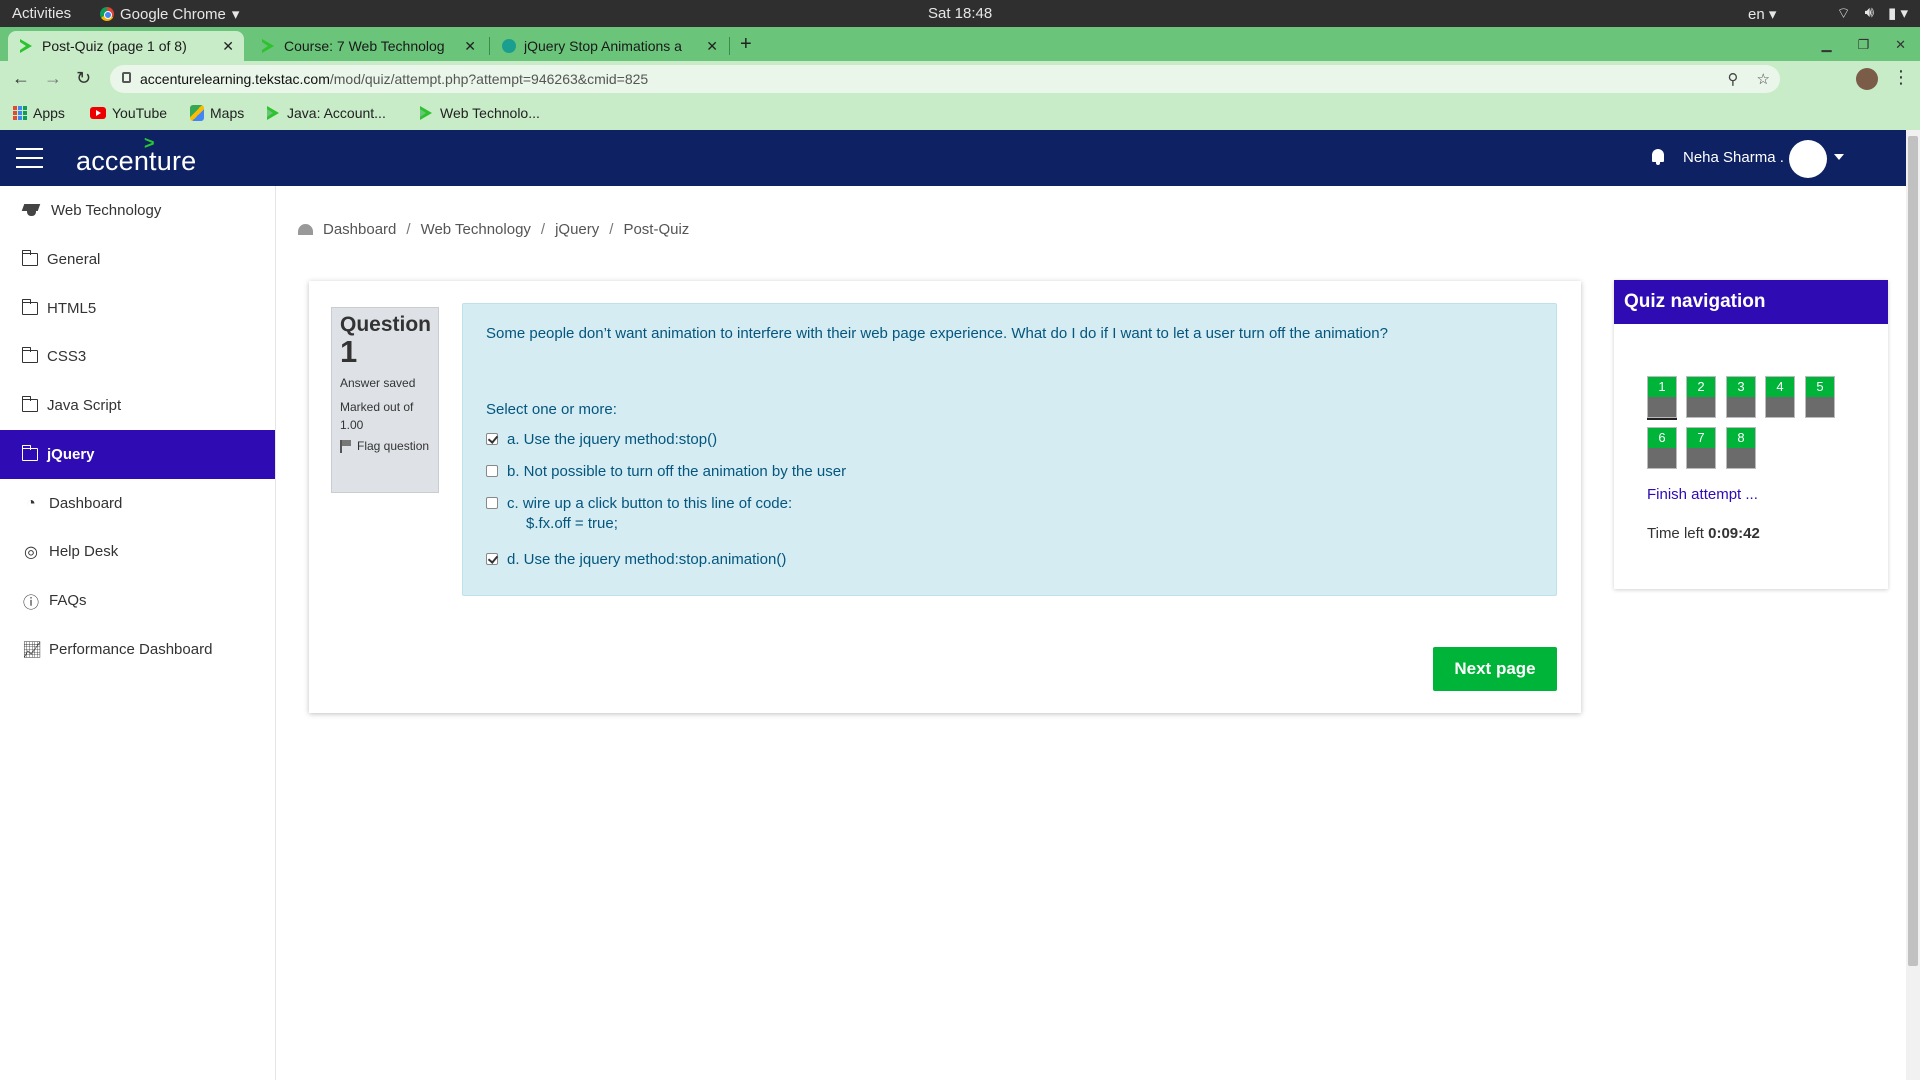 The width and height of the screenshot is (1920, 1080). Describe the element at coordinates (137, 600) in the screenshot. I see `sidebar-item-faqs: ⓘ FAQs` at that location.